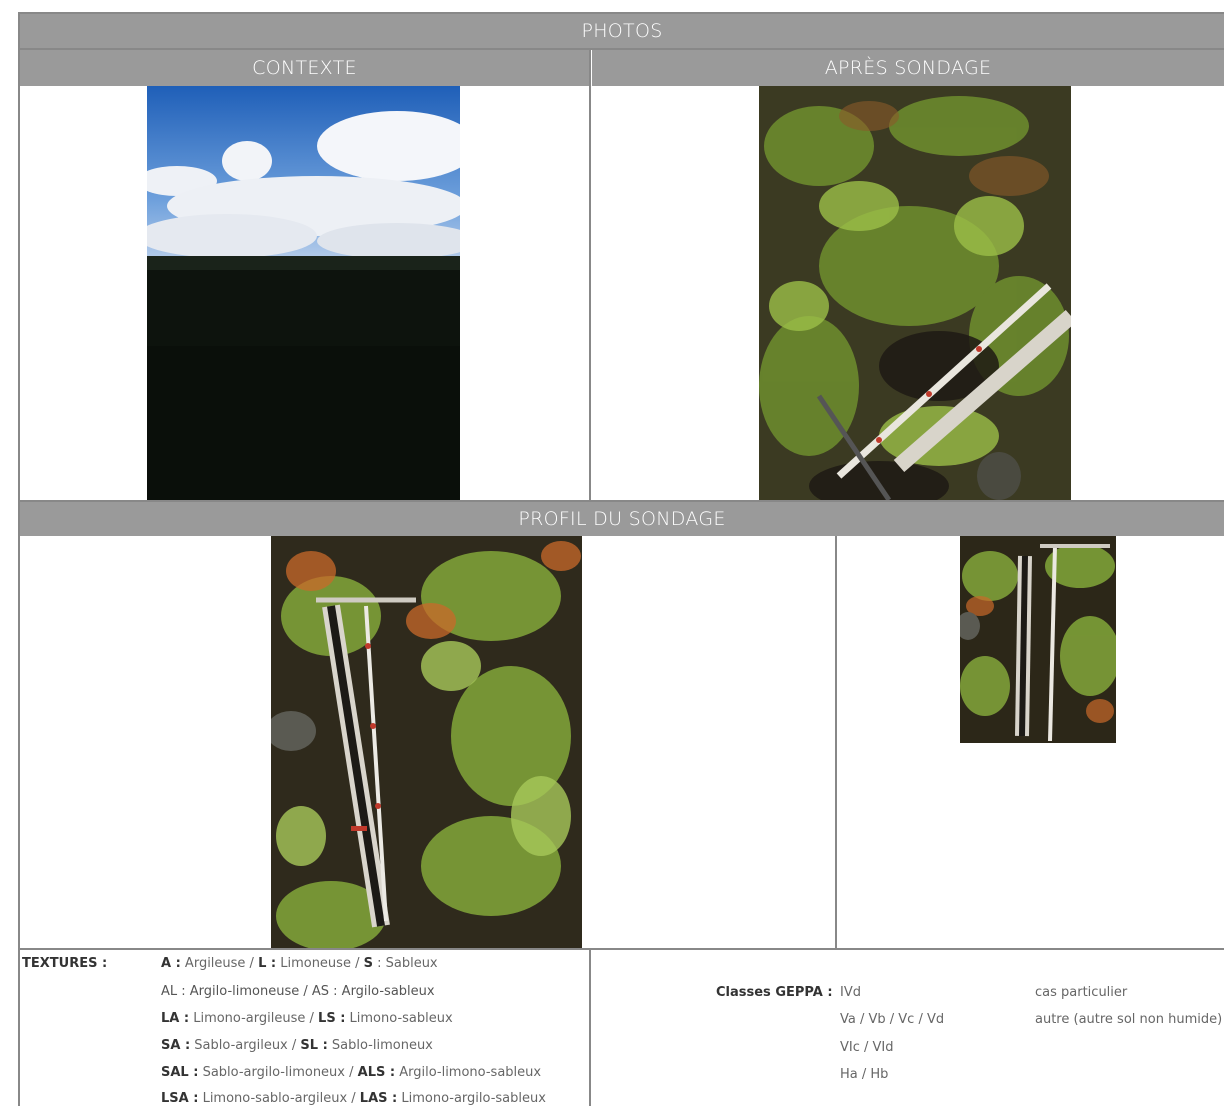  I want to click on profil-photo-small, so click(1038, 639).